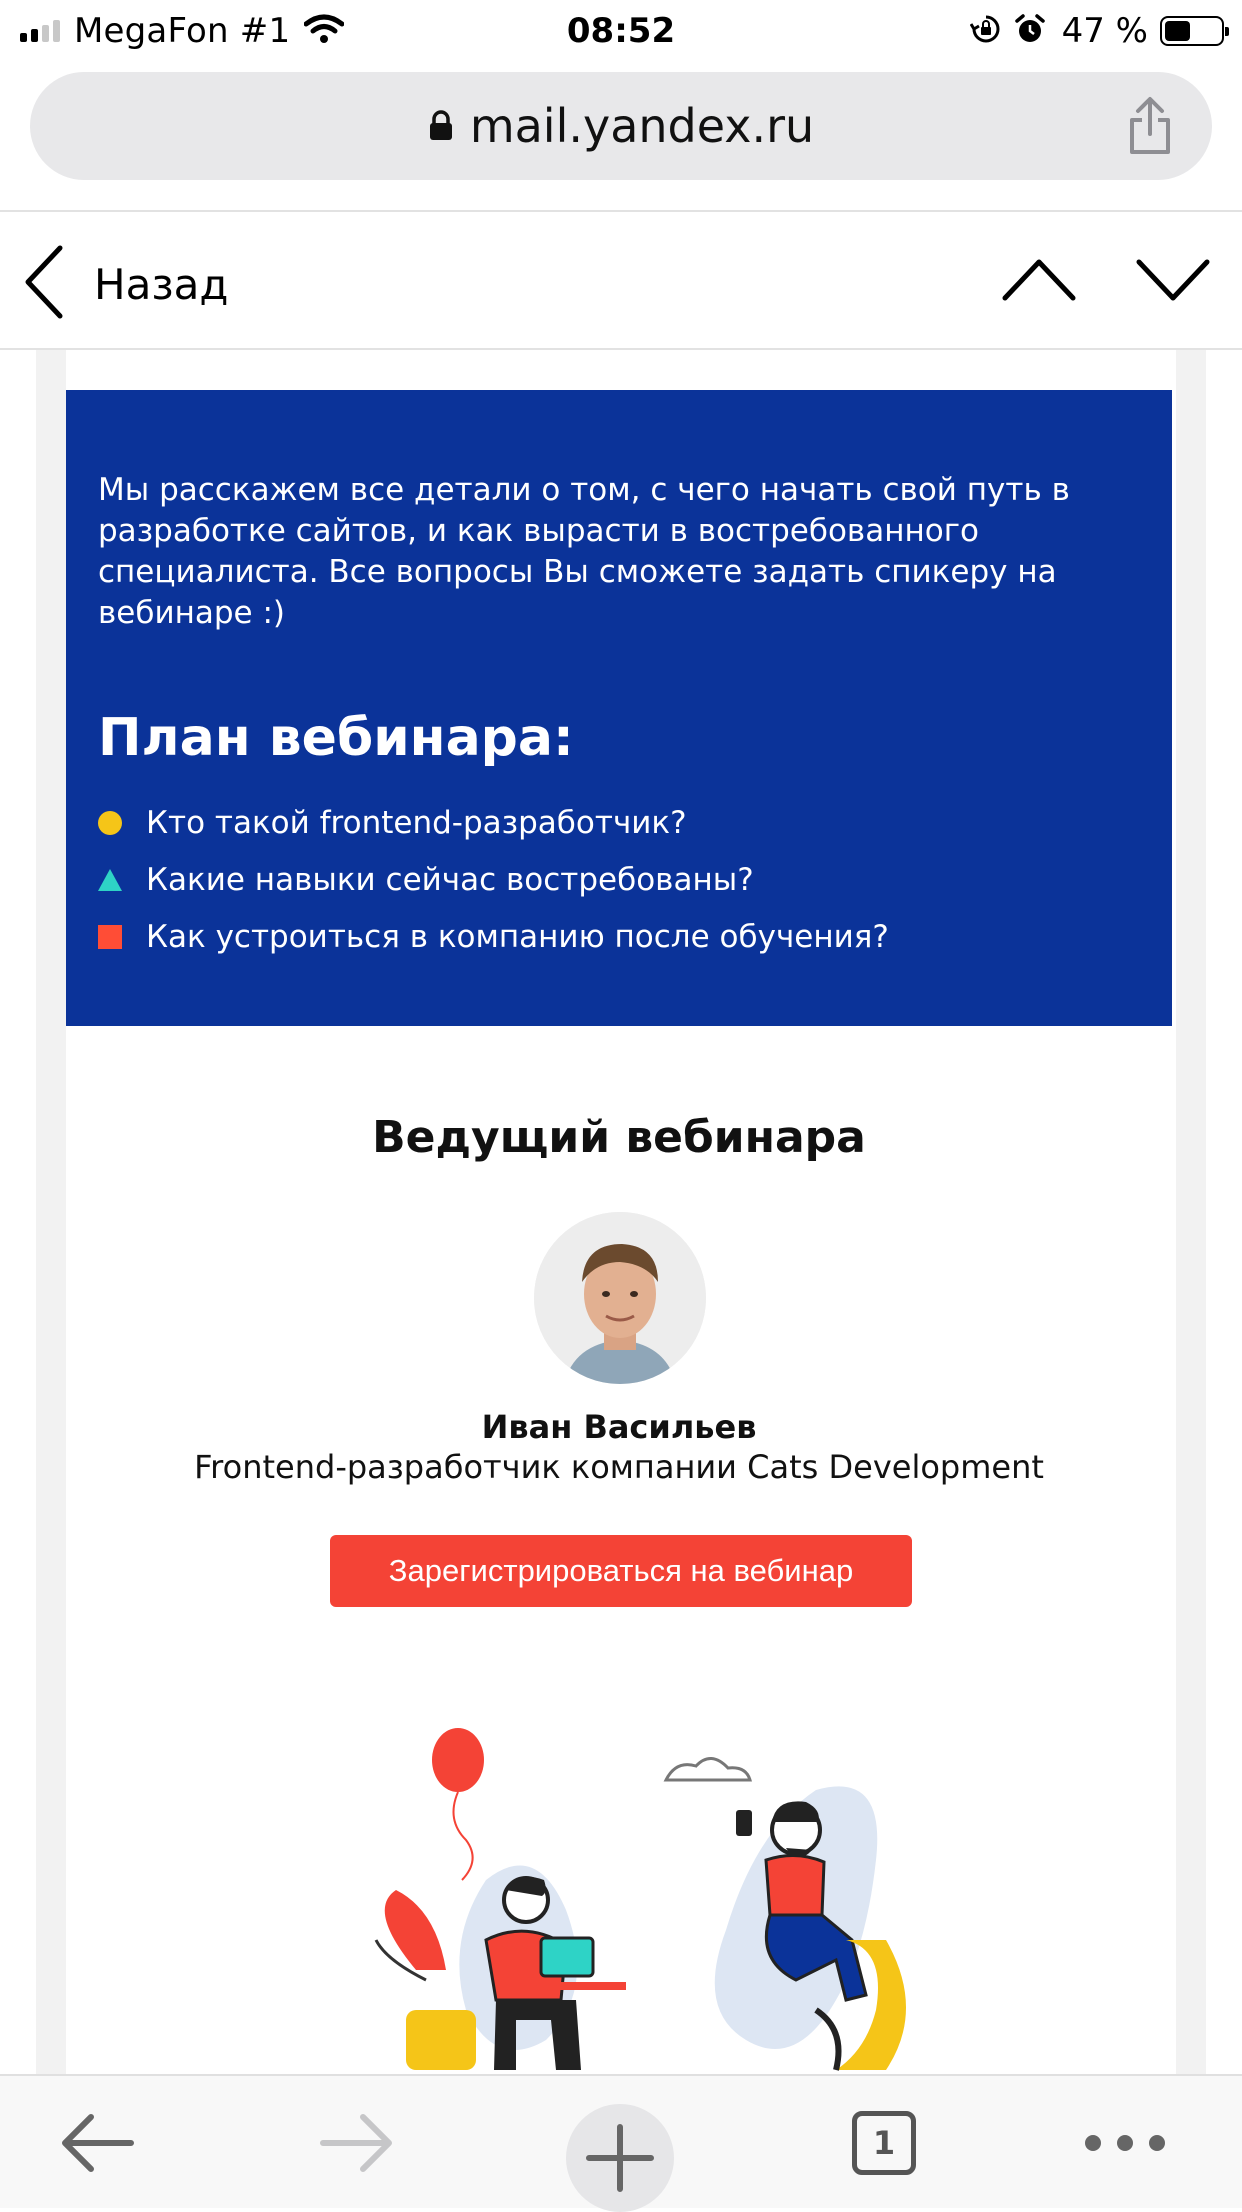  Describe the element at coordinates (1150, 128) in the screenshot. I see `share-icon` at that location.